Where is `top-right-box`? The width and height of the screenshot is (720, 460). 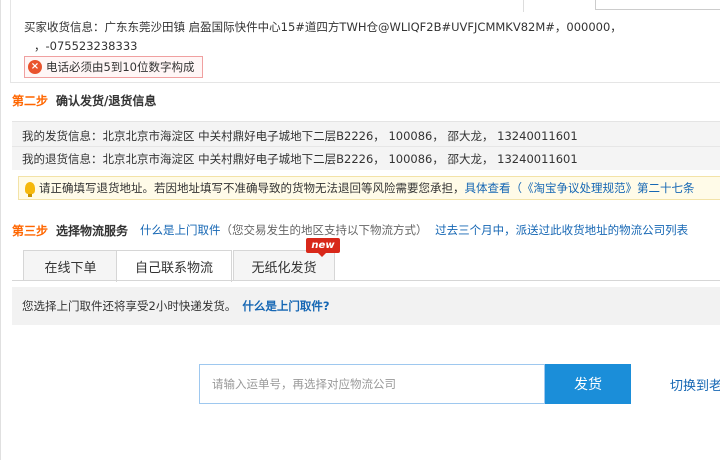 top-right-box is located at coordinates (657, 5).